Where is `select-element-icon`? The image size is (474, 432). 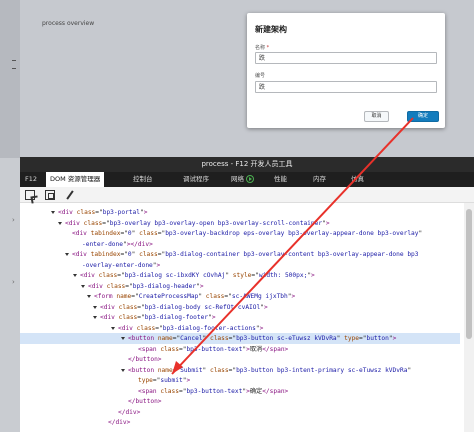 select-element-icon is located at coordinates (30, 195).